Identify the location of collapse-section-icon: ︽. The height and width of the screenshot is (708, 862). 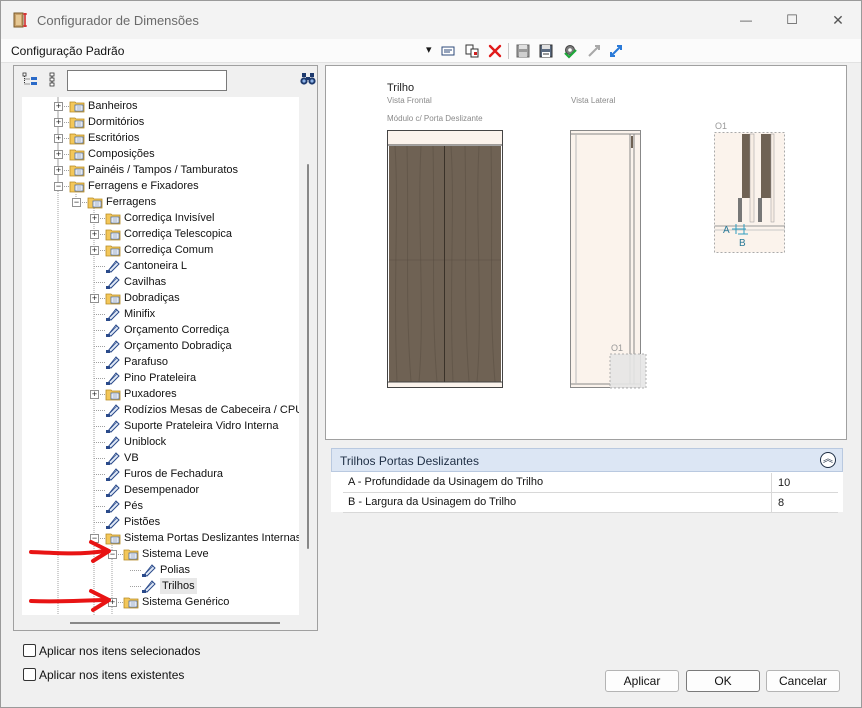
(828, 460).